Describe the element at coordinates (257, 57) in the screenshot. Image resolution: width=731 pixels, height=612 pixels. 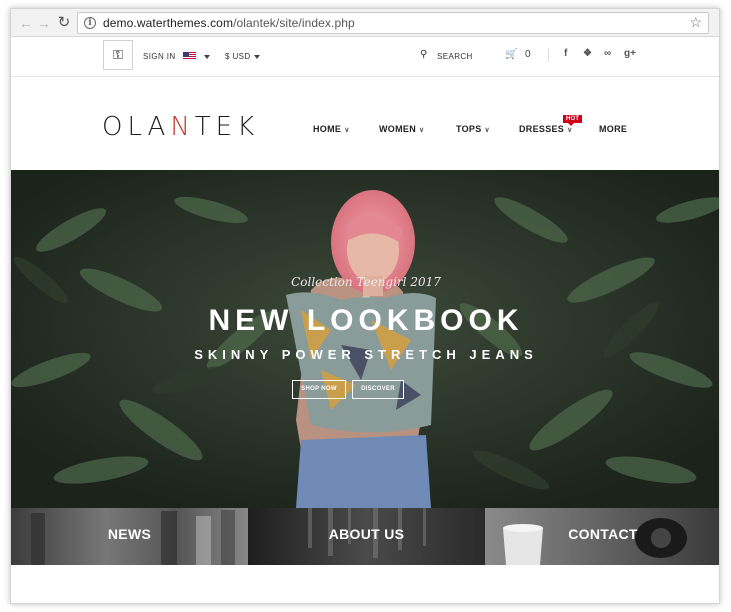
I see `currency-caret-icon` at that location.